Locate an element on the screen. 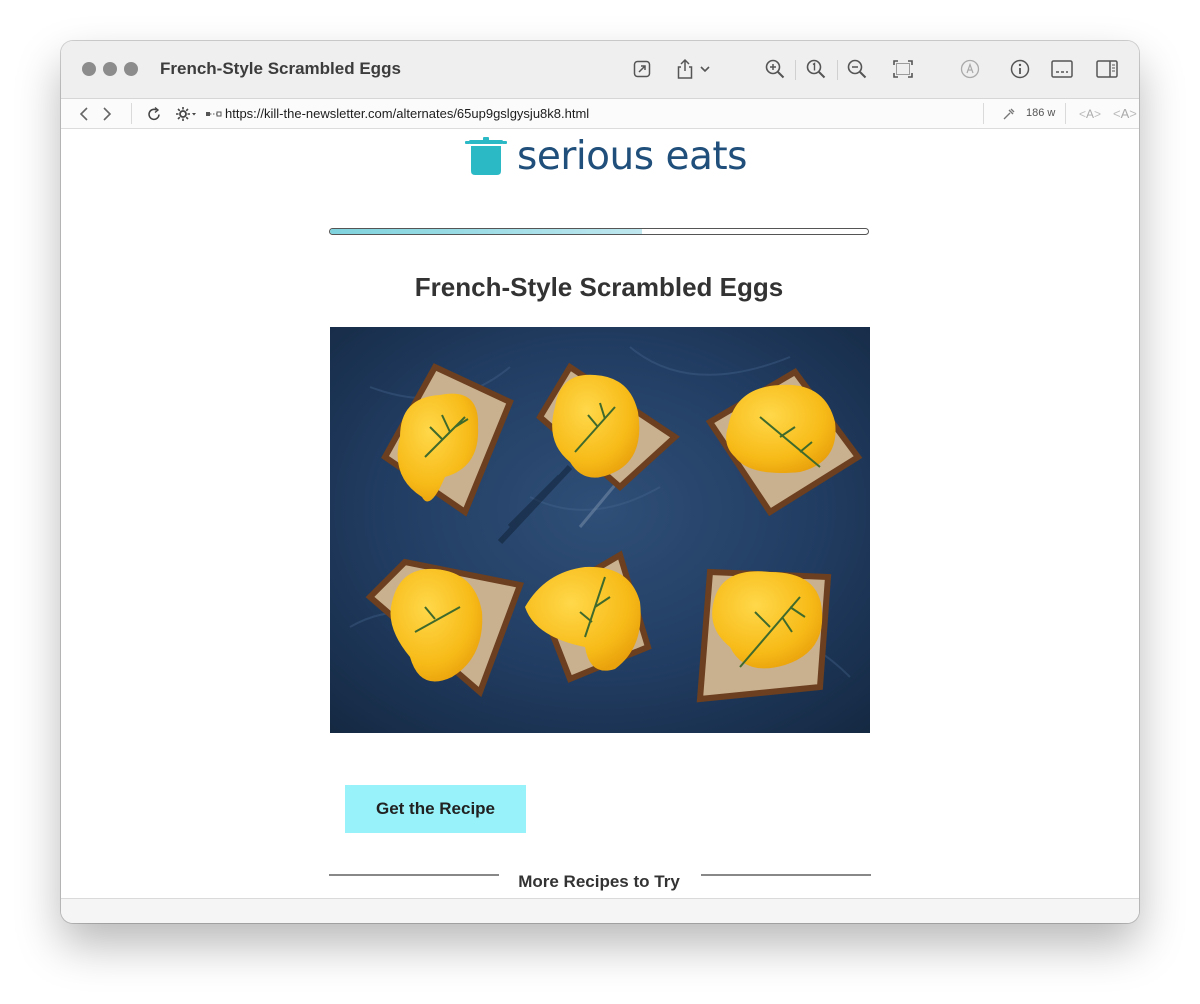 The image size is (1200, 1004). logo-text: serious eats is located at coordinates (632, 156).